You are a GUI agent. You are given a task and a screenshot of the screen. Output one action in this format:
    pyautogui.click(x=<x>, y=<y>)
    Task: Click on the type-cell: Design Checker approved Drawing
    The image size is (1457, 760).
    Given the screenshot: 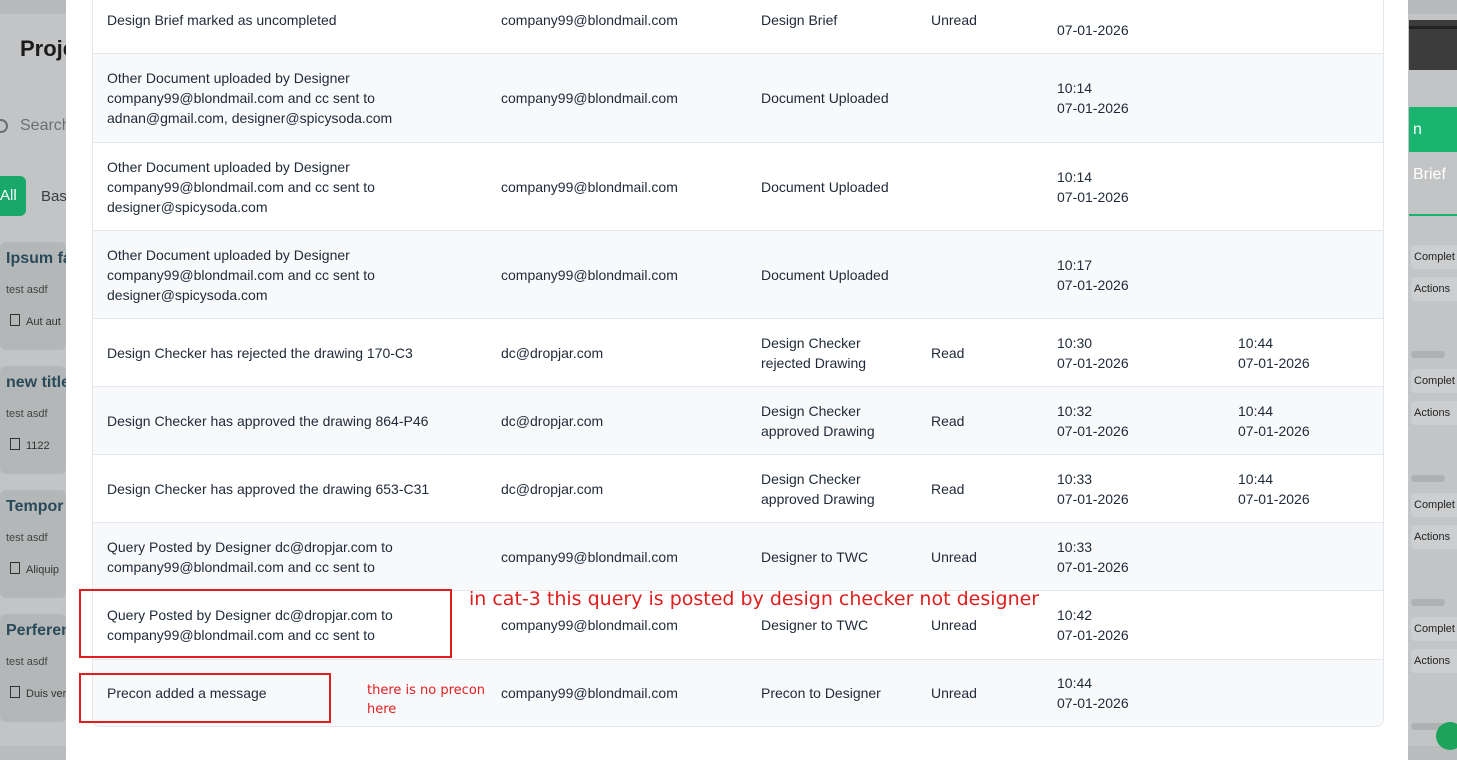 What is the action you would take?
    pyautogui.click(x=818, y=420)
    